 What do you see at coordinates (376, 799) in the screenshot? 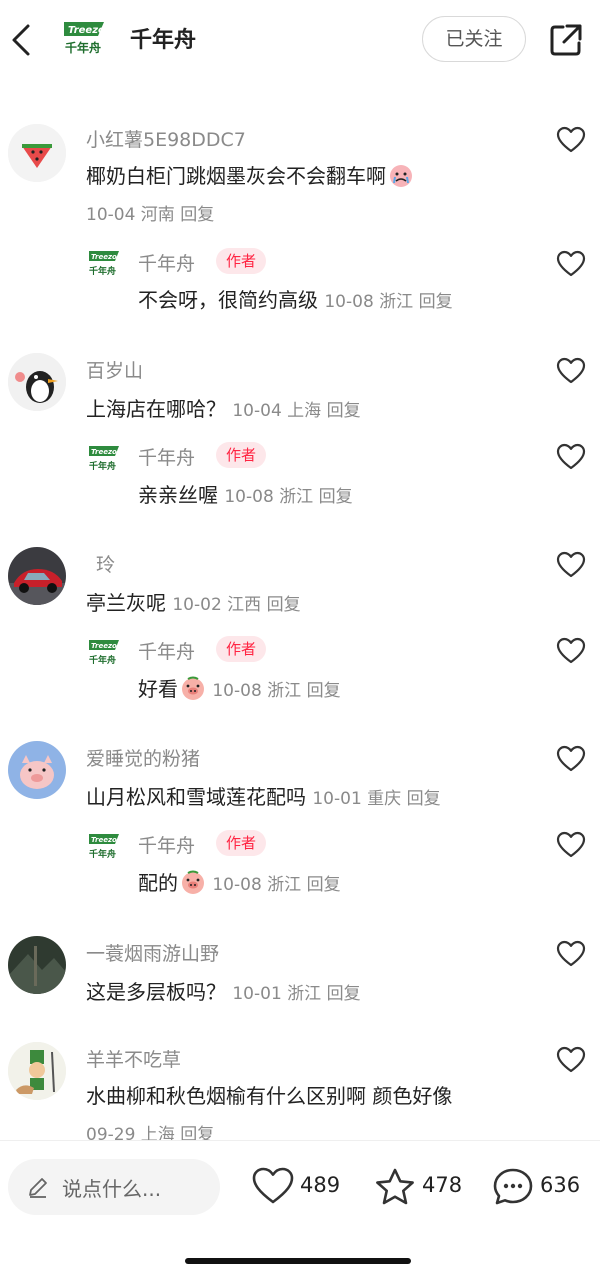
I see `comment-meta: 10-01 重庆 回复` at bounding box center [376, 799].